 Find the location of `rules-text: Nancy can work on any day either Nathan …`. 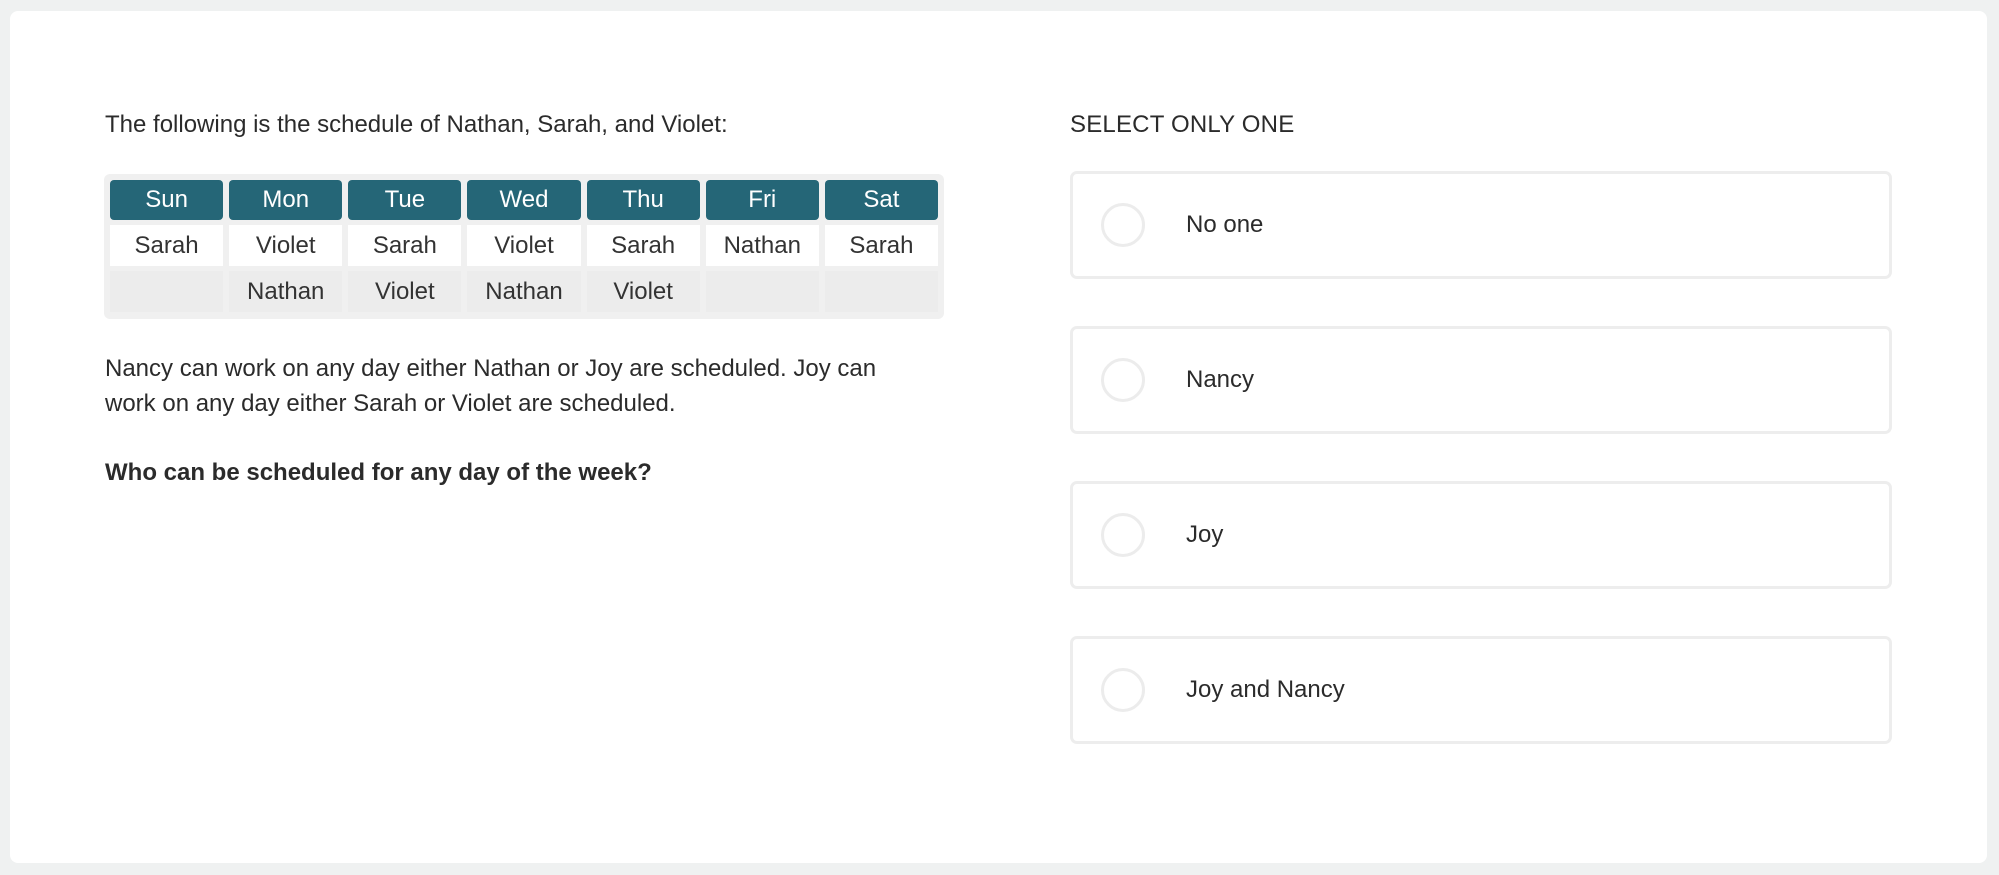

rules-text: Nancy can work on any day either Nathan … is located at coordinates (491, 386).